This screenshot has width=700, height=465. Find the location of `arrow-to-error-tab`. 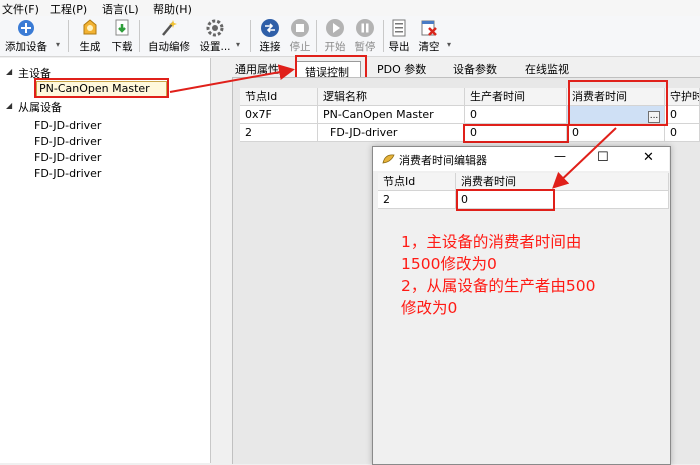

arrow-to-error-tab is located at coordinates (232, 78).